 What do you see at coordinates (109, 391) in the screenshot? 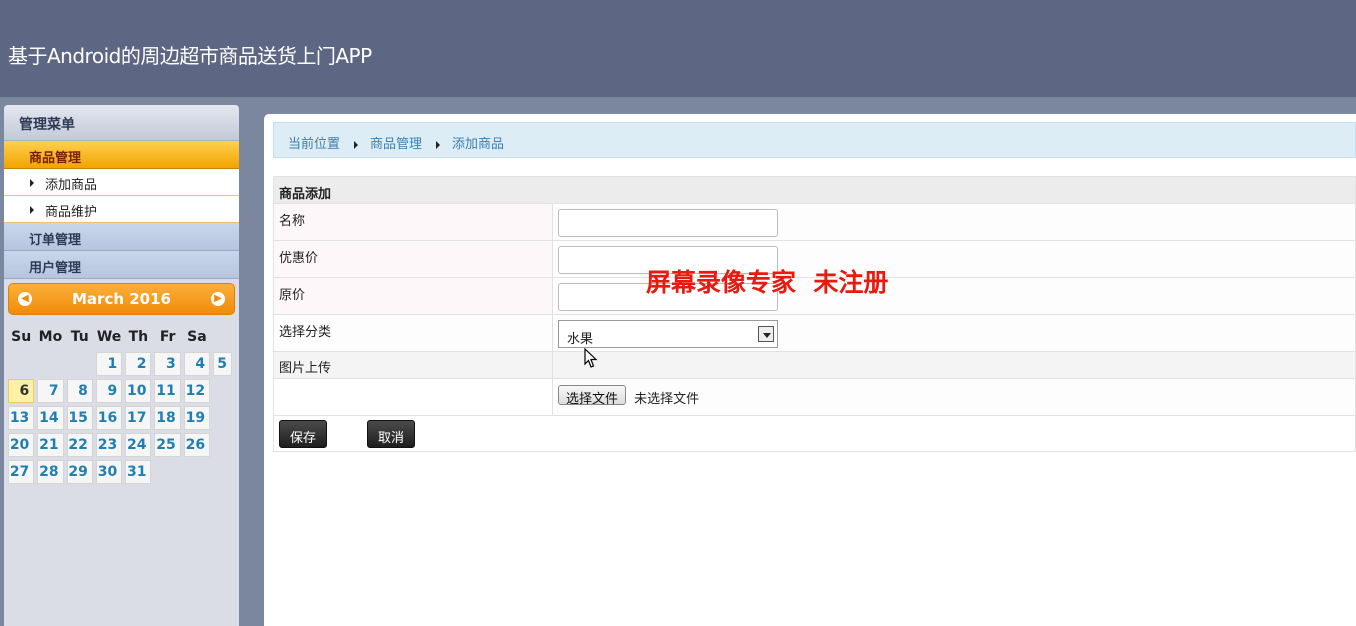
I see `calendar-day: 9` at bounding box center [109, 391].